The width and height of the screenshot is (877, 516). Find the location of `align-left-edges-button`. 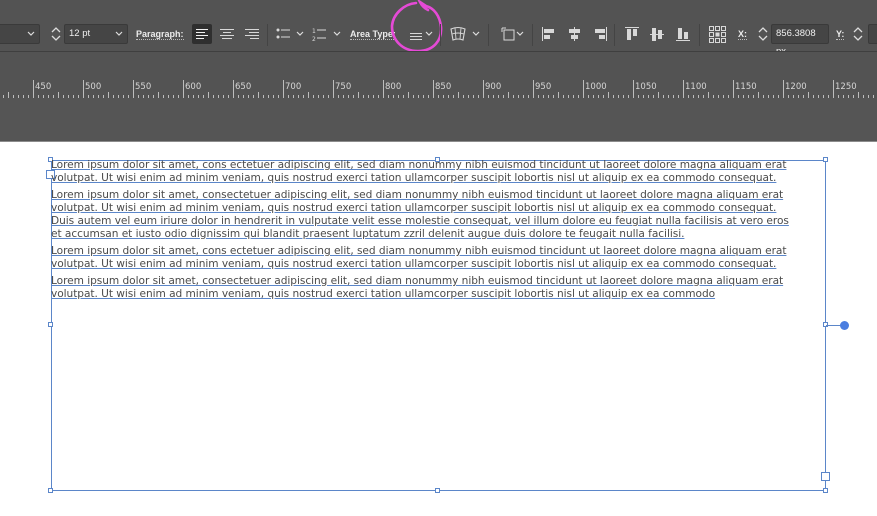

align-left-edges-button is located at coordinates (549, 34).